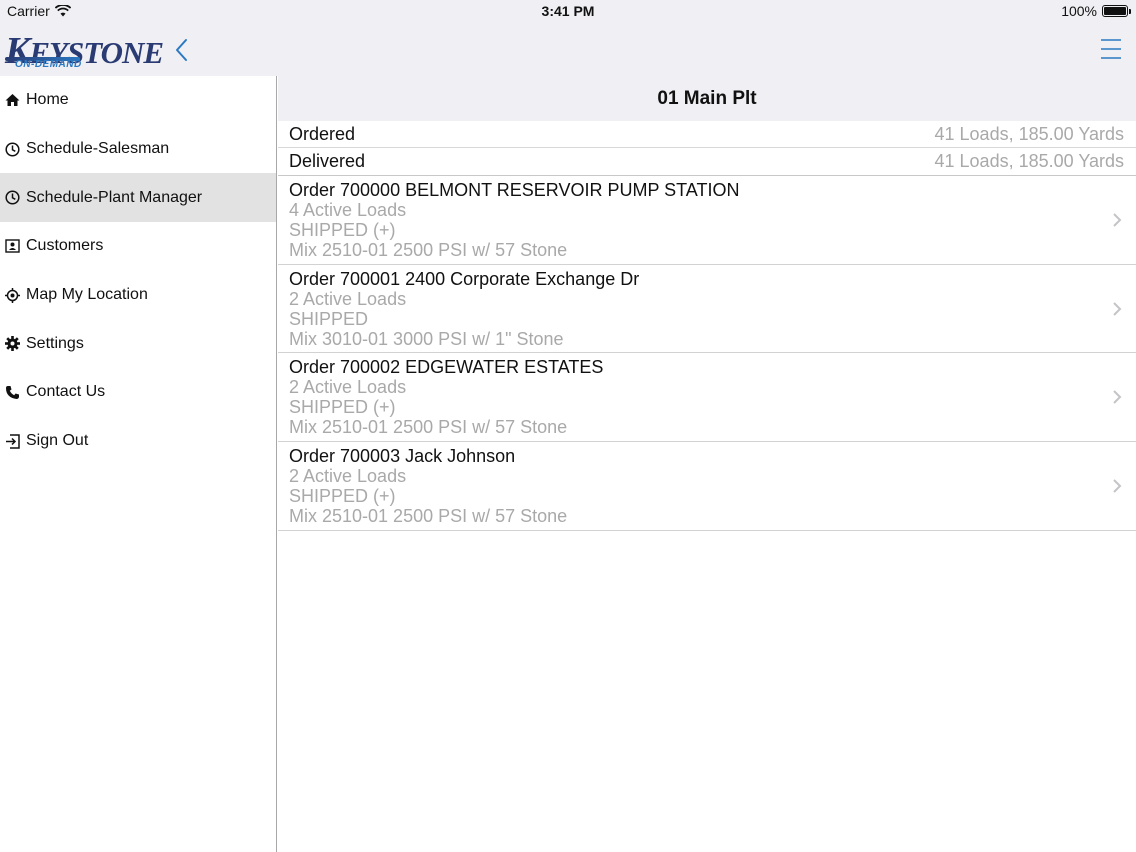  What do you see at coordinates (707, 161) in the screenshot?
I see `summary-row-delivered: Delivered 41 Loads, 185.00 Yards` at bounding box center [707, 161].